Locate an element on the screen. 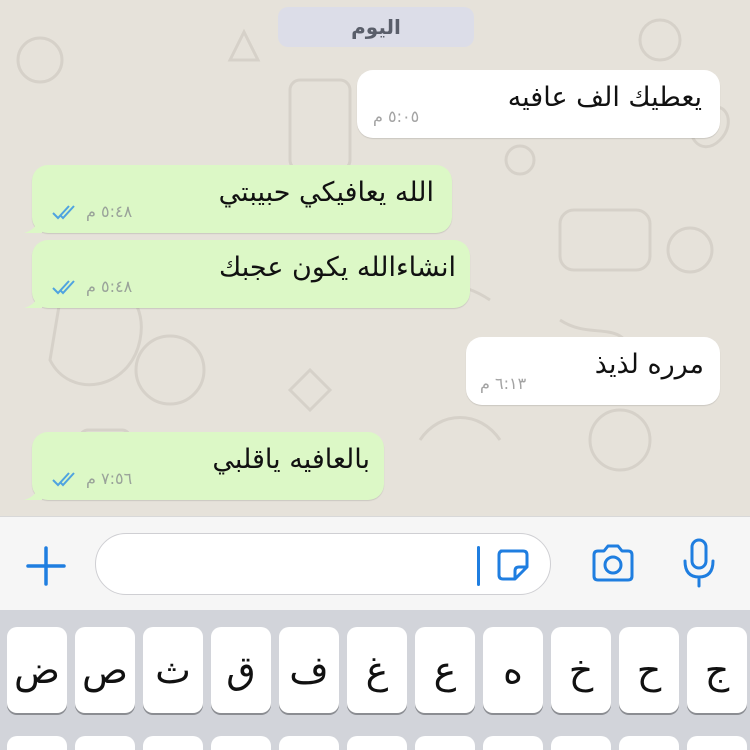 Image resolution: width=750 pixels, height=750 pixels. message-time: ٧:٥٦ م is located at coordinates (109, 478).